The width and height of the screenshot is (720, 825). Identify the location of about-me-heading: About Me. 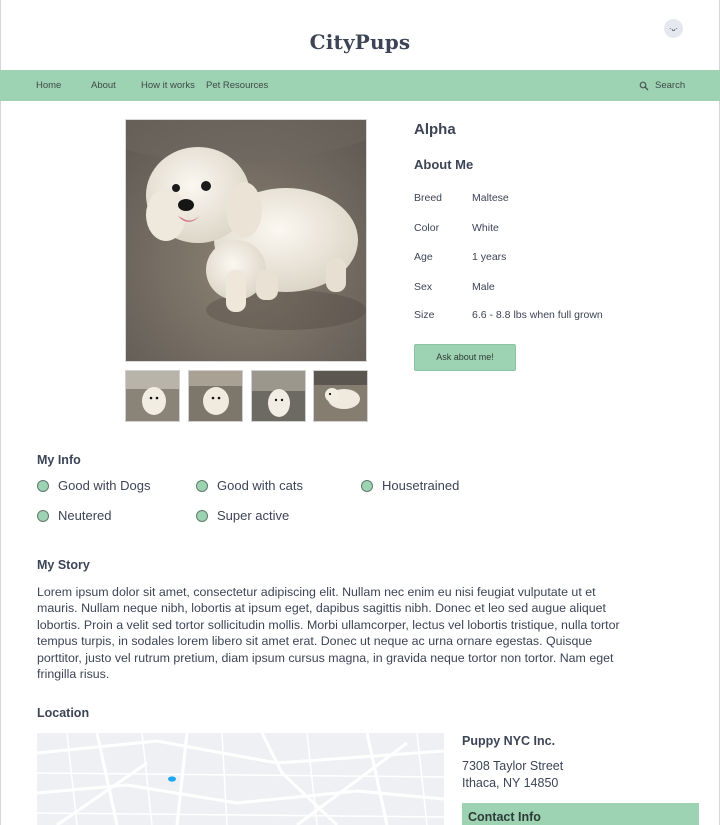
(444, 164).